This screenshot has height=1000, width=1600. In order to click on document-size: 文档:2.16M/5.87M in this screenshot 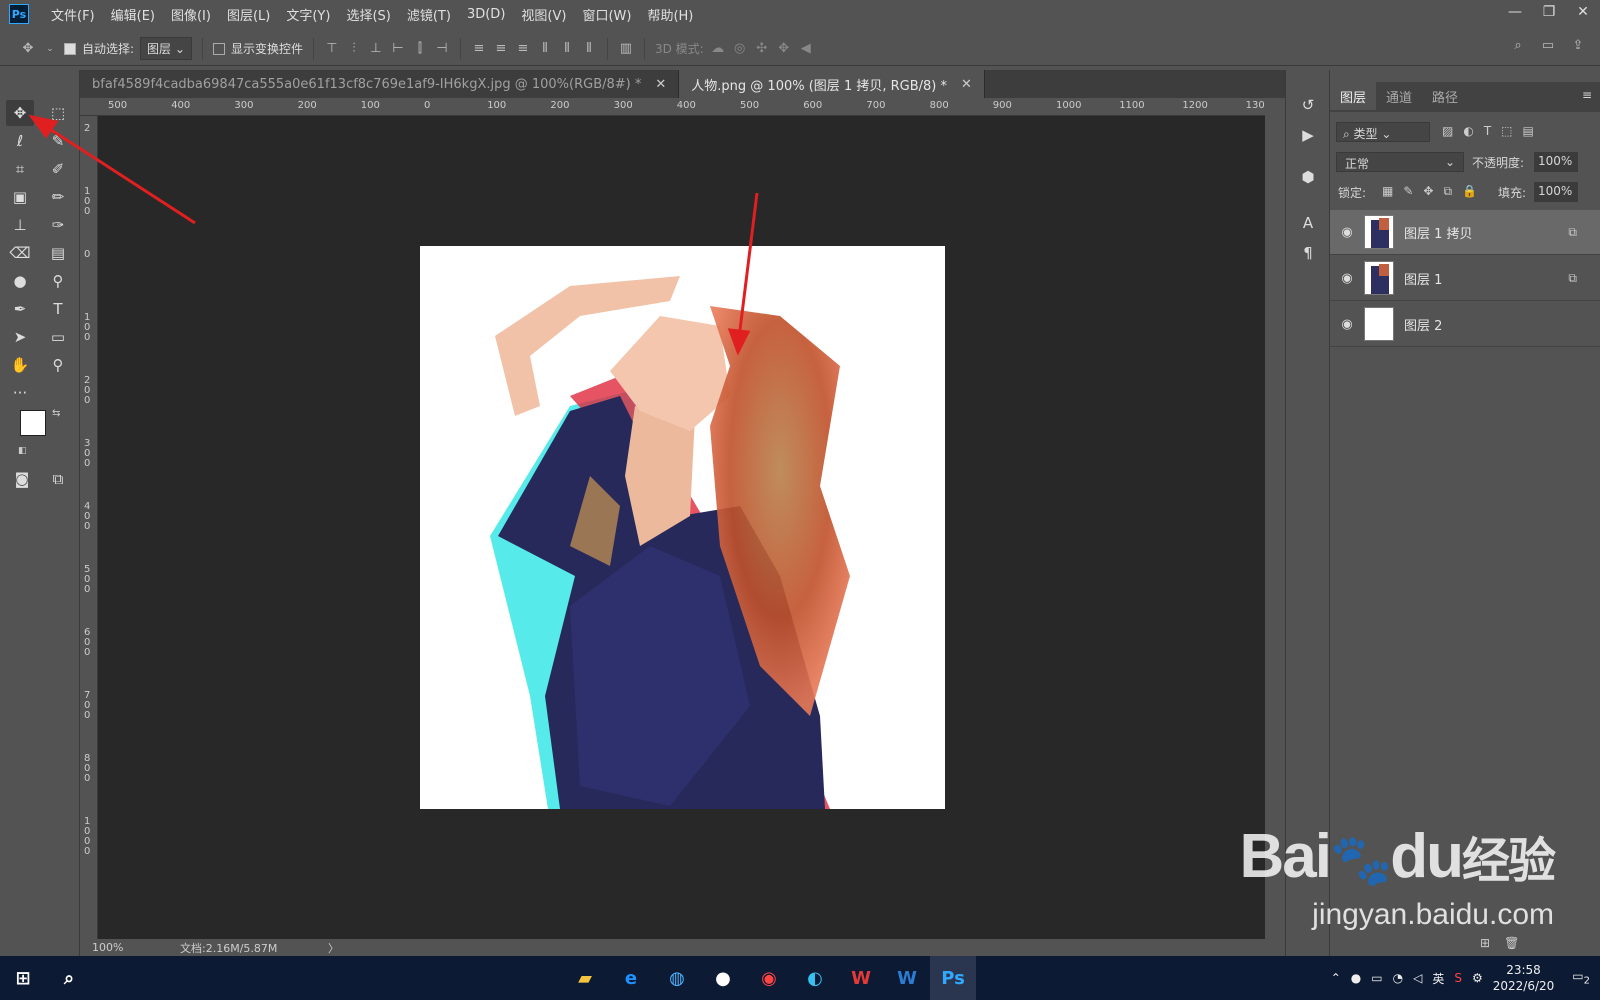, I will do `click(229, 948)`.